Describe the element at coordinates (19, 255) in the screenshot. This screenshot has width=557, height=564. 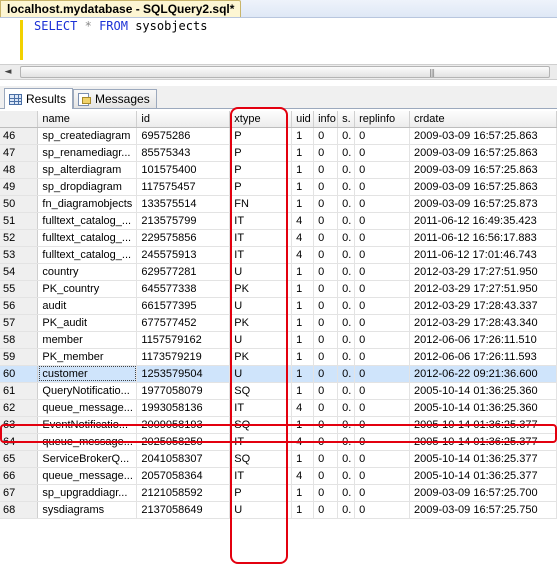
I see `row-number: 53` at that location.